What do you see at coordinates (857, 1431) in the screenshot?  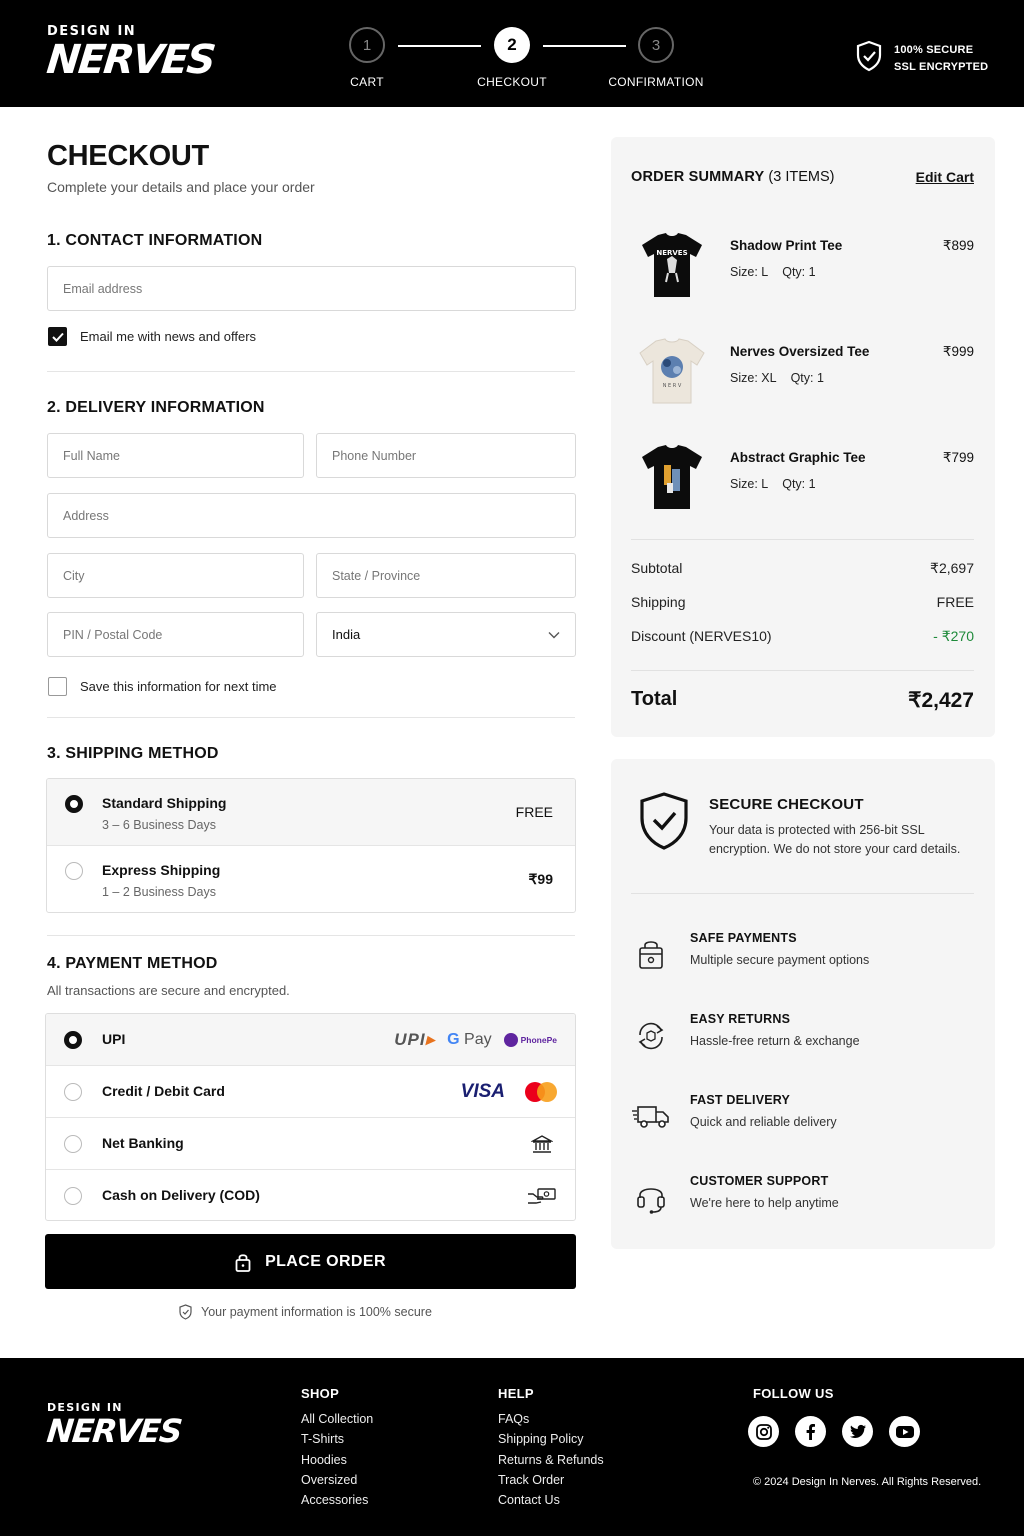 I see `twitter-icon` at bounding box center [857, 1431].